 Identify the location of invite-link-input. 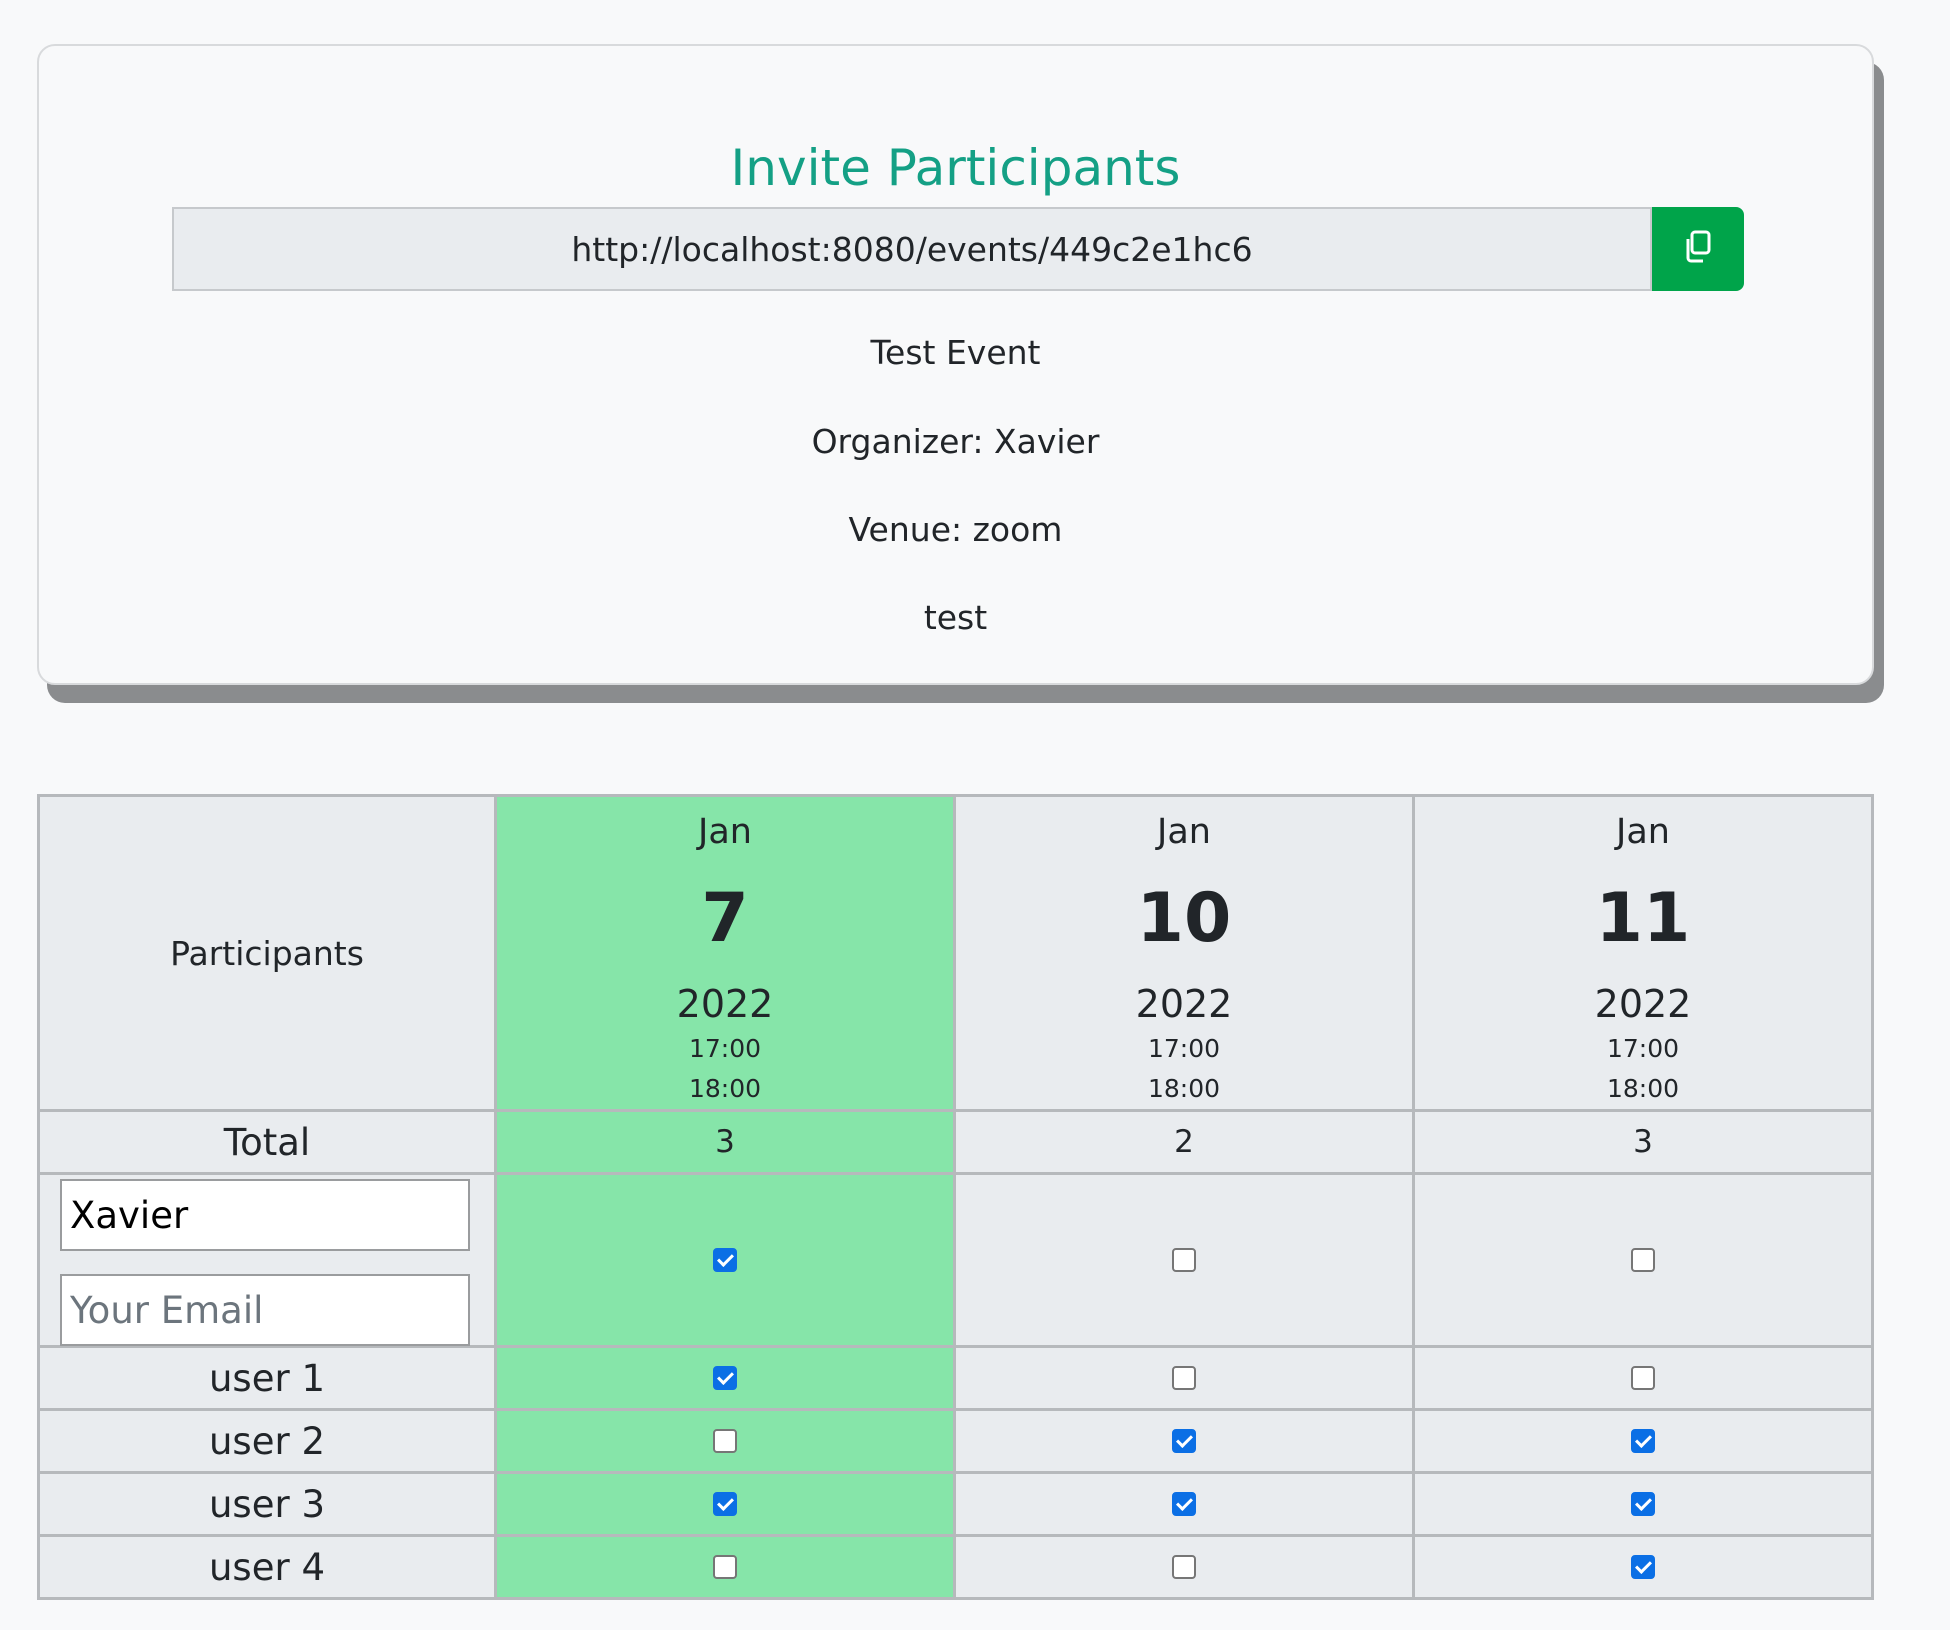
(912, 249).